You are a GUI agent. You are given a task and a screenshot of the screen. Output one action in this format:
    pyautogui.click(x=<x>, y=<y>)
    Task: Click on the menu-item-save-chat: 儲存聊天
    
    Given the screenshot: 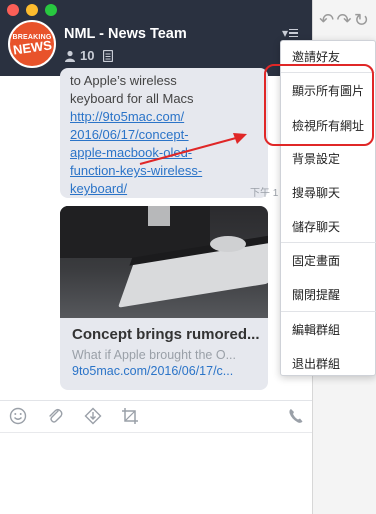 What is the action you would take?
    pyautogui.click(x=328, y=226)
    